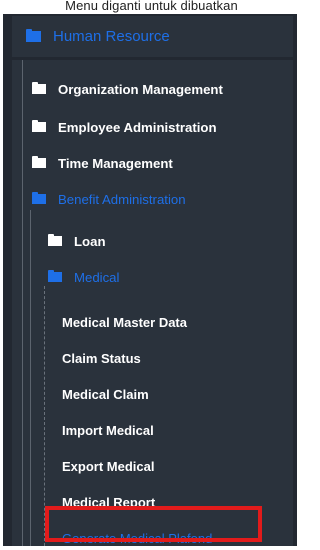 The image size is (320, 550). I want to click on sidebar-item-label: Medical Master Data, so click(124, 322).